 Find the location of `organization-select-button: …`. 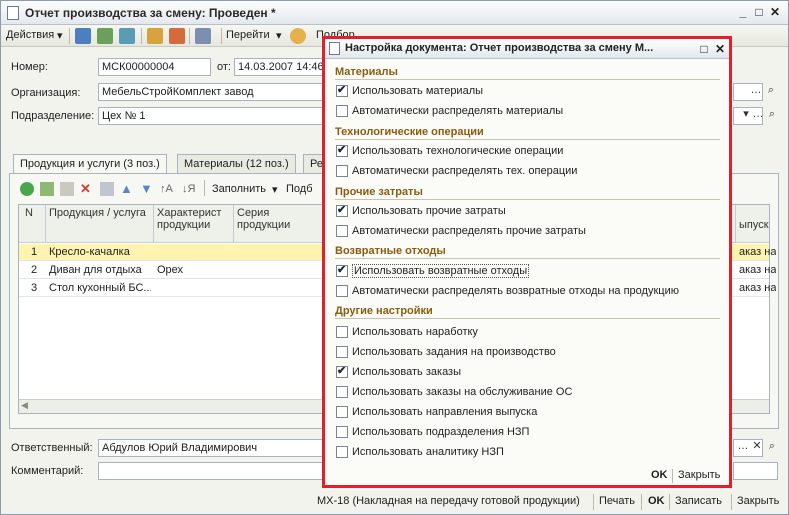

organization-select-button: … is located at coordinates (756, 92).